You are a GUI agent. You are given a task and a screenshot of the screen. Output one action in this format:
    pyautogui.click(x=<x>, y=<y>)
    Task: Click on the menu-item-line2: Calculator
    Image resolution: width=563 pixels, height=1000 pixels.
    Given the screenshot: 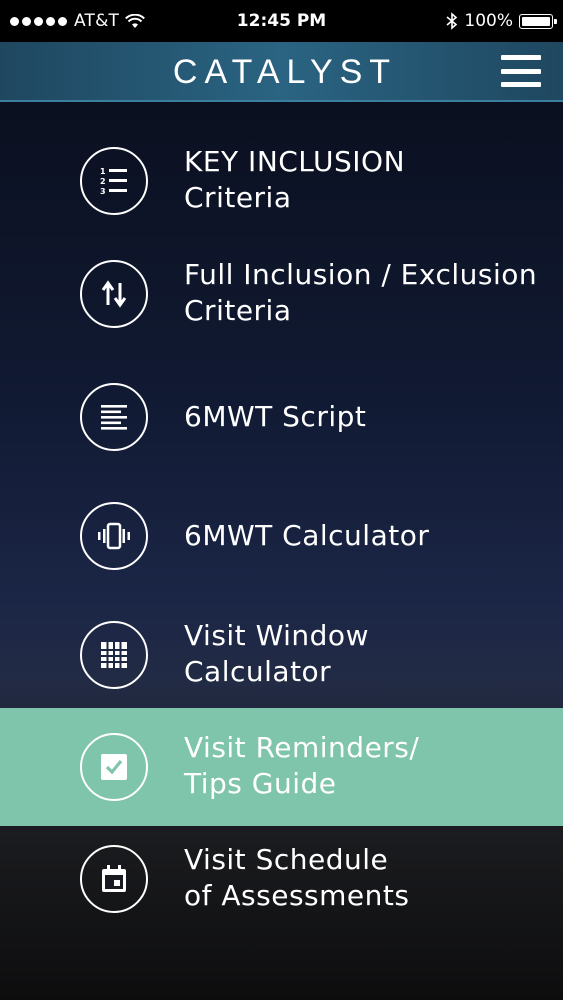 What is the action you would take?
    pyautogui.click(x=258, y=671)
    